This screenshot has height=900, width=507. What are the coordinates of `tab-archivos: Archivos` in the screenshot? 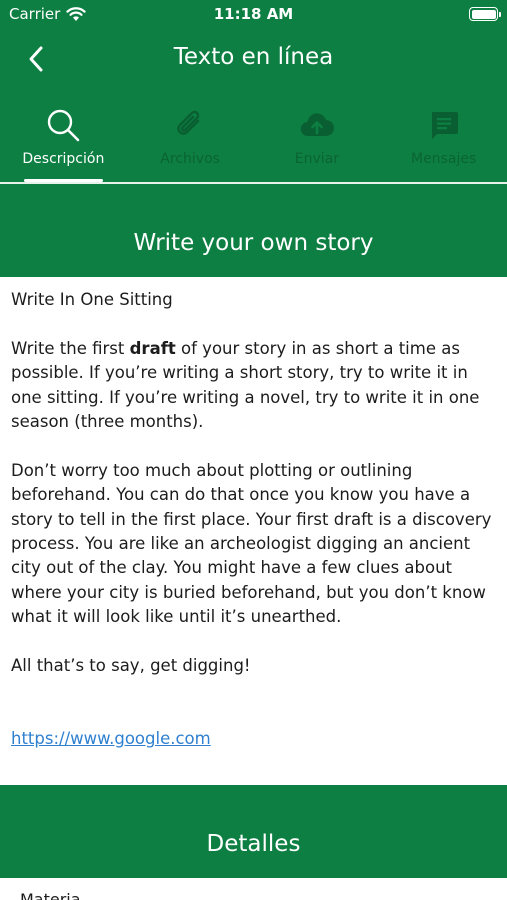 It's located at (190, 143).